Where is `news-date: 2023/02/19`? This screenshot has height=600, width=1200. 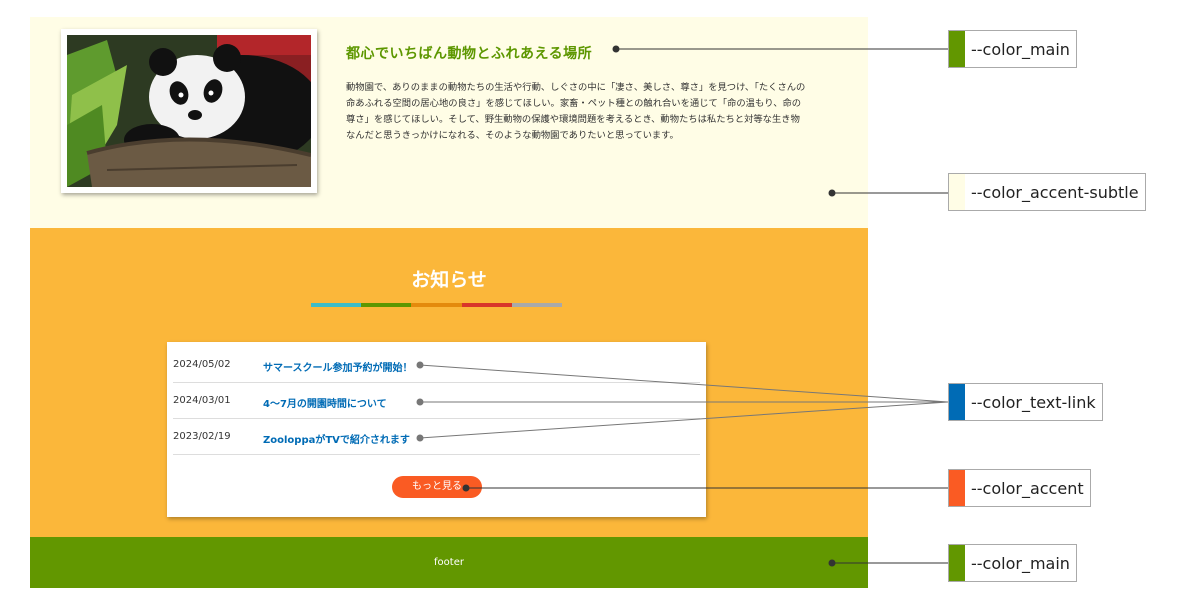 news-date: 2023/02/19 is located at coordinates (202, 436).